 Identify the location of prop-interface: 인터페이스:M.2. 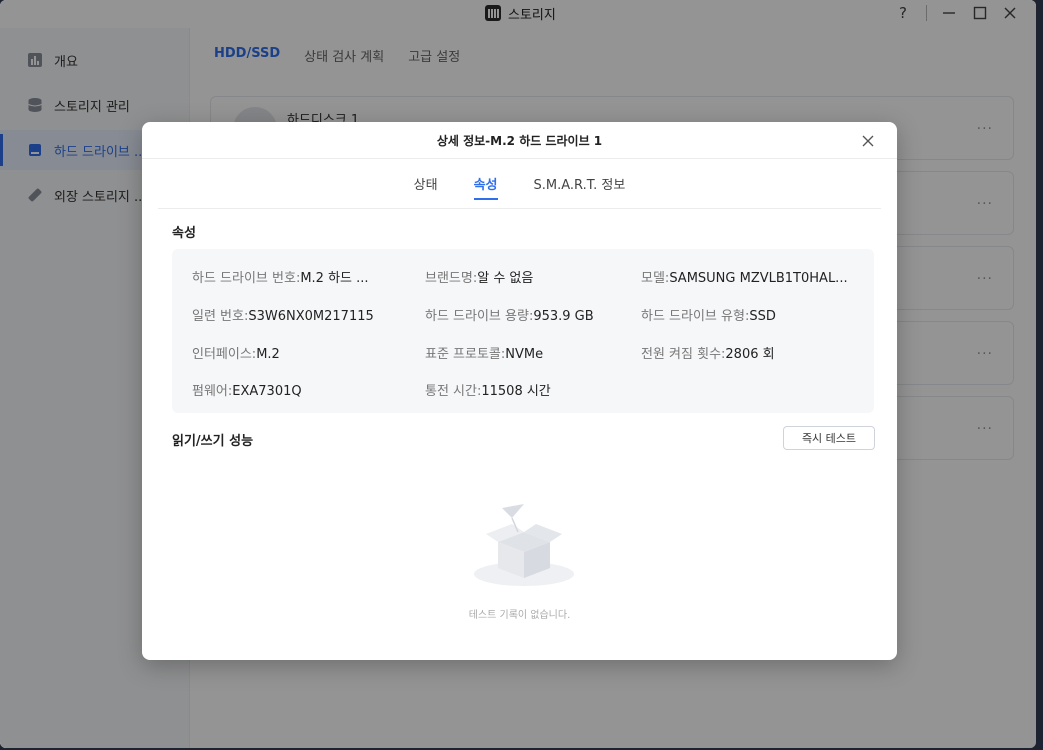
(236, 352).